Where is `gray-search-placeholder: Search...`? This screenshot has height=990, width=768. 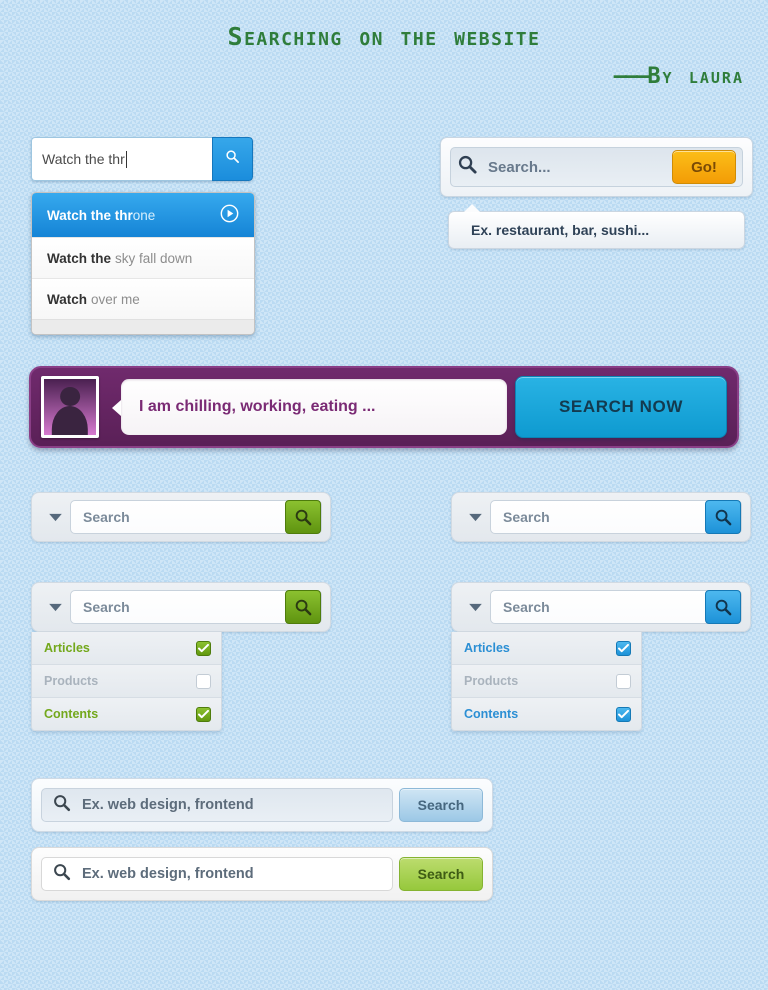 gray-search-placeholder: Search... is located at coordinates (519, 167).